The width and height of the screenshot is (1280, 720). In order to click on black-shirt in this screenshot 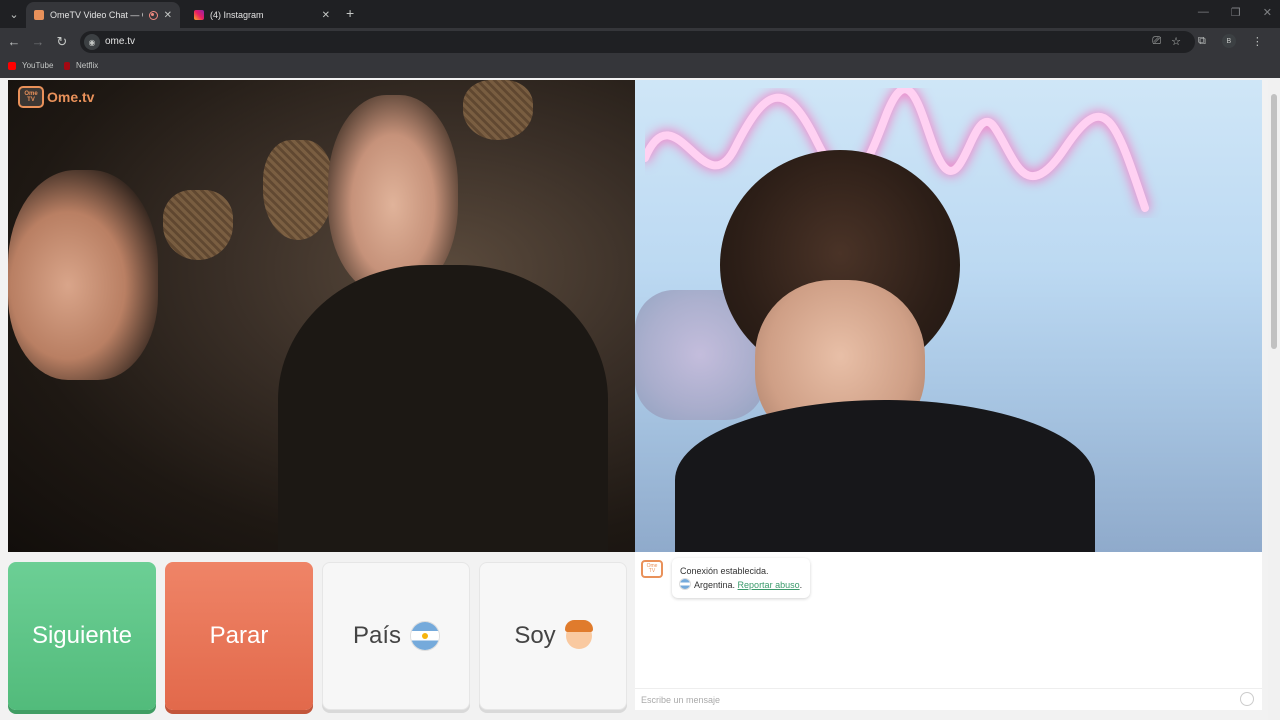, I will do `click(885, 476)`.